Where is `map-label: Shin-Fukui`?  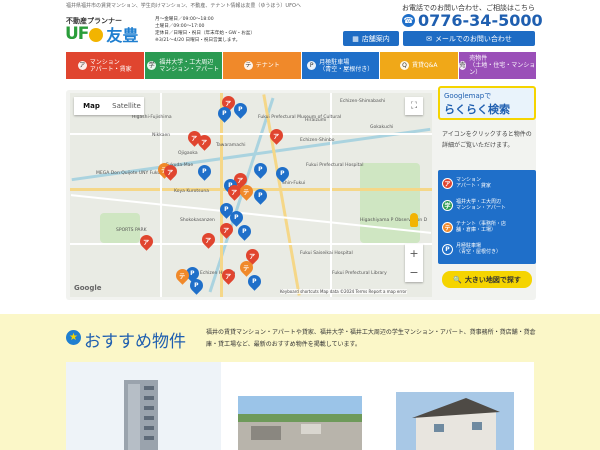
map-label: Shin-Fukui is located at coordinates (294, 183).